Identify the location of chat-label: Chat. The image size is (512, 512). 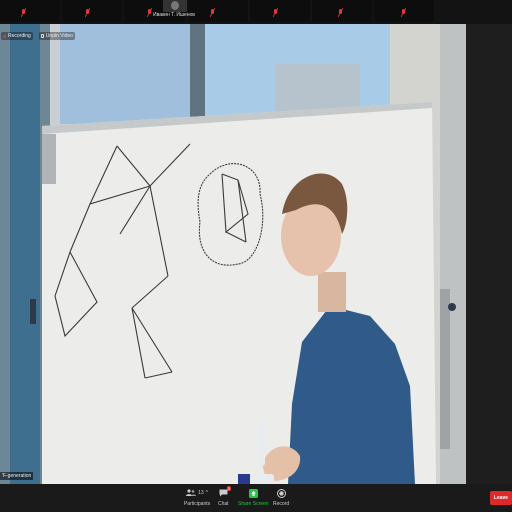
(223, 504).